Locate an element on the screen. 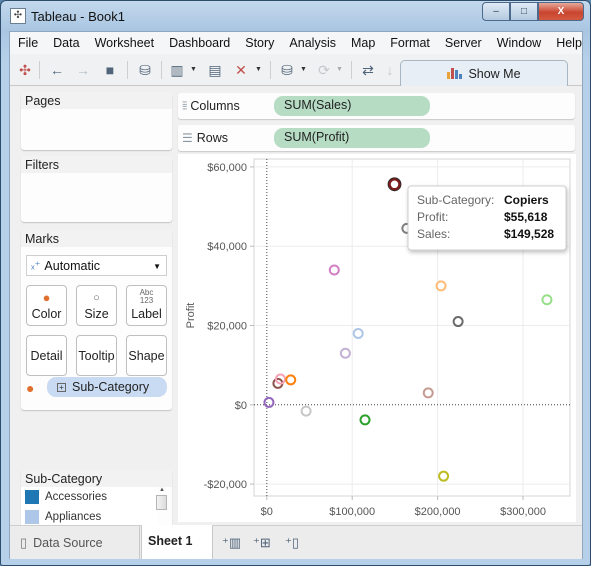 The image size is (591, 566). detail-button: Detail is located at coordinates (46, 355).